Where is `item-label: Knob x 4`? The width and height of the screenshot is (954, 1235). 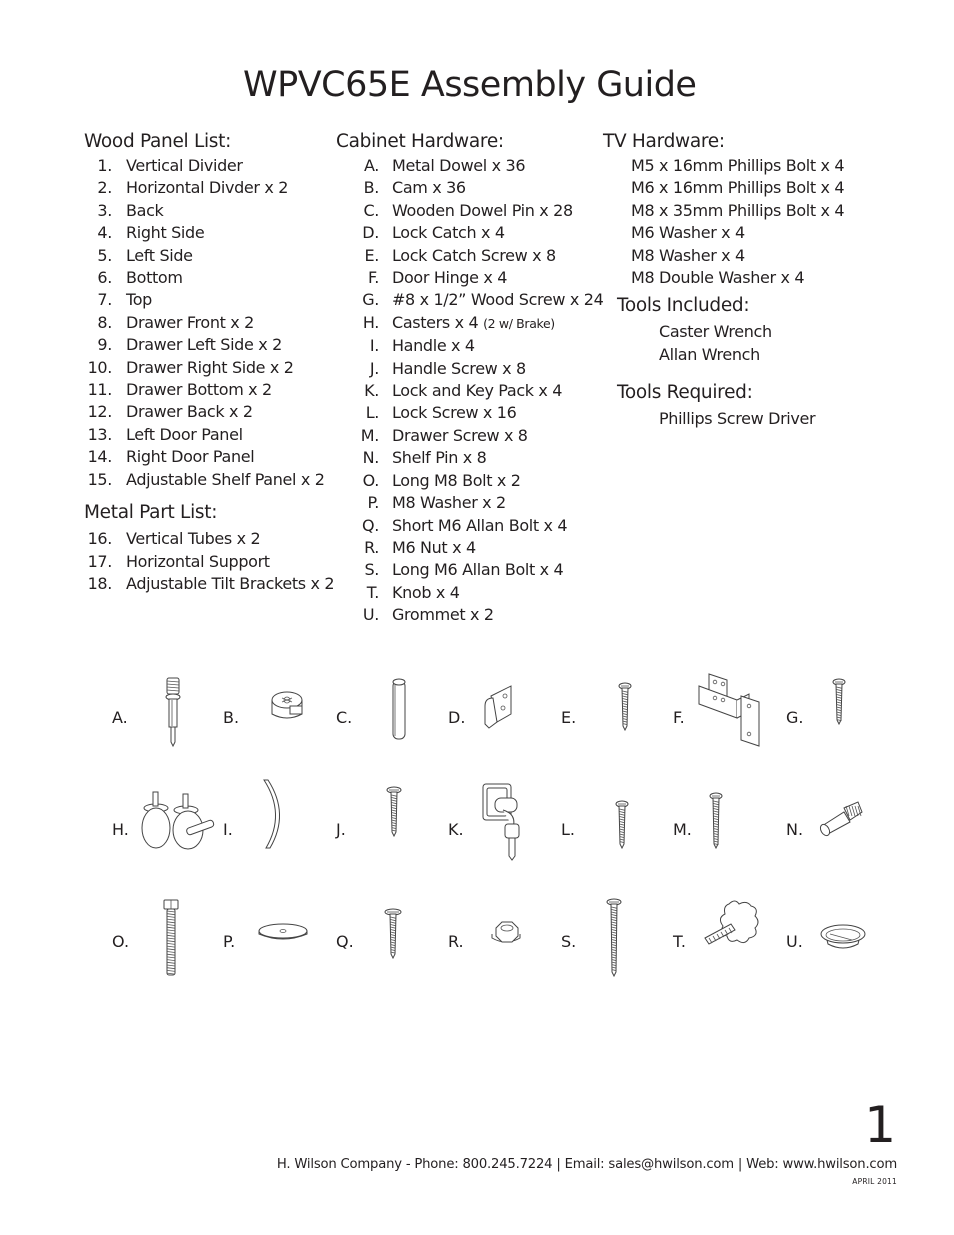
item-label: Knob x 4 is located at coordinates (426, 592).